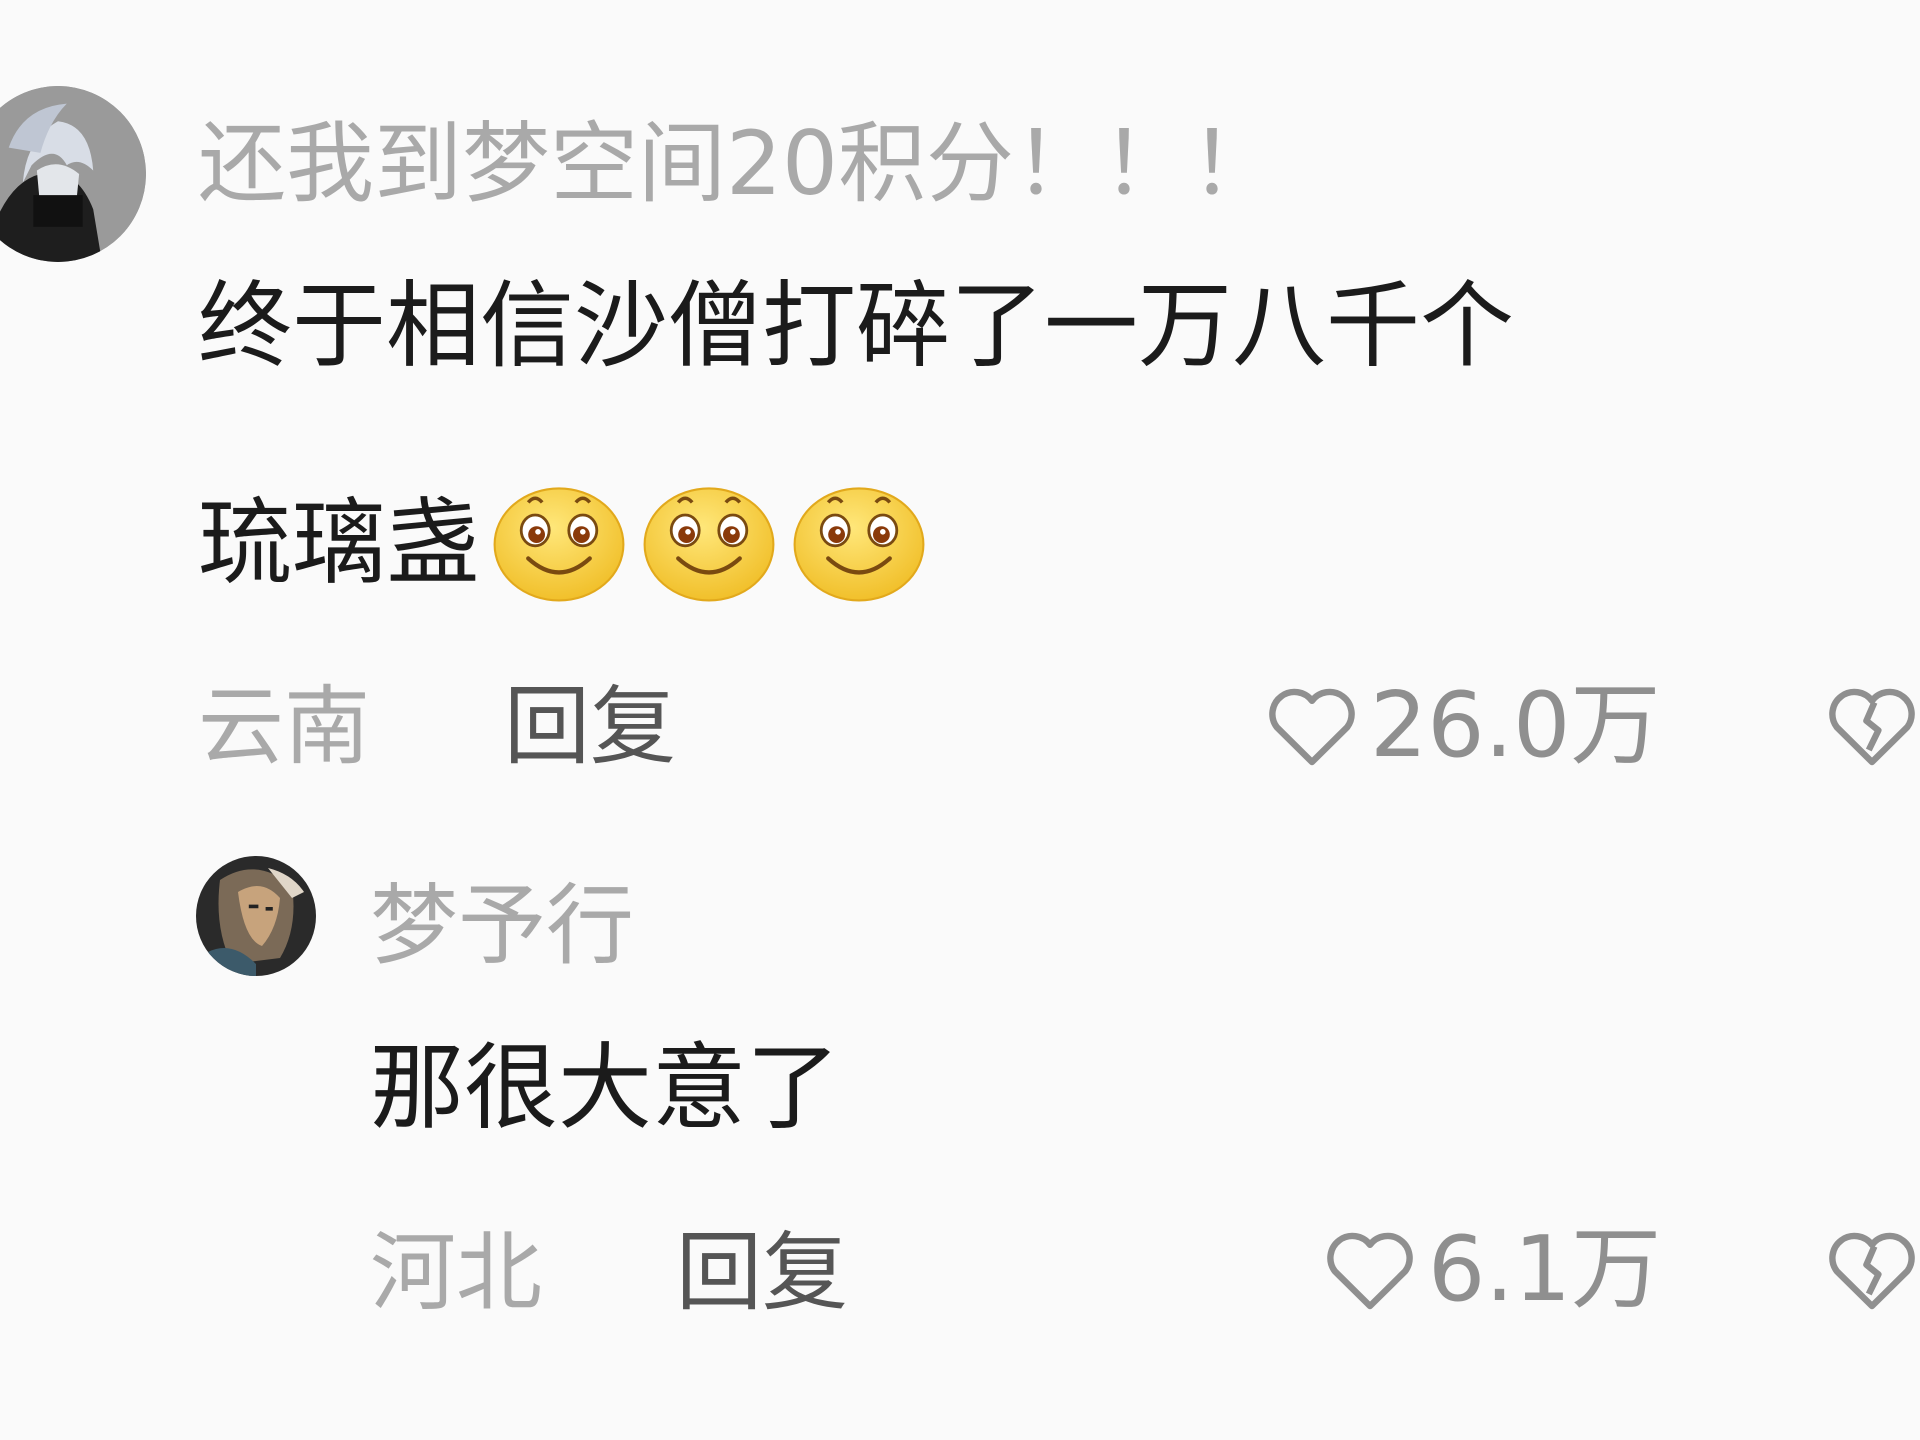  I want to click on username: 梦予行, so click(502, 926).